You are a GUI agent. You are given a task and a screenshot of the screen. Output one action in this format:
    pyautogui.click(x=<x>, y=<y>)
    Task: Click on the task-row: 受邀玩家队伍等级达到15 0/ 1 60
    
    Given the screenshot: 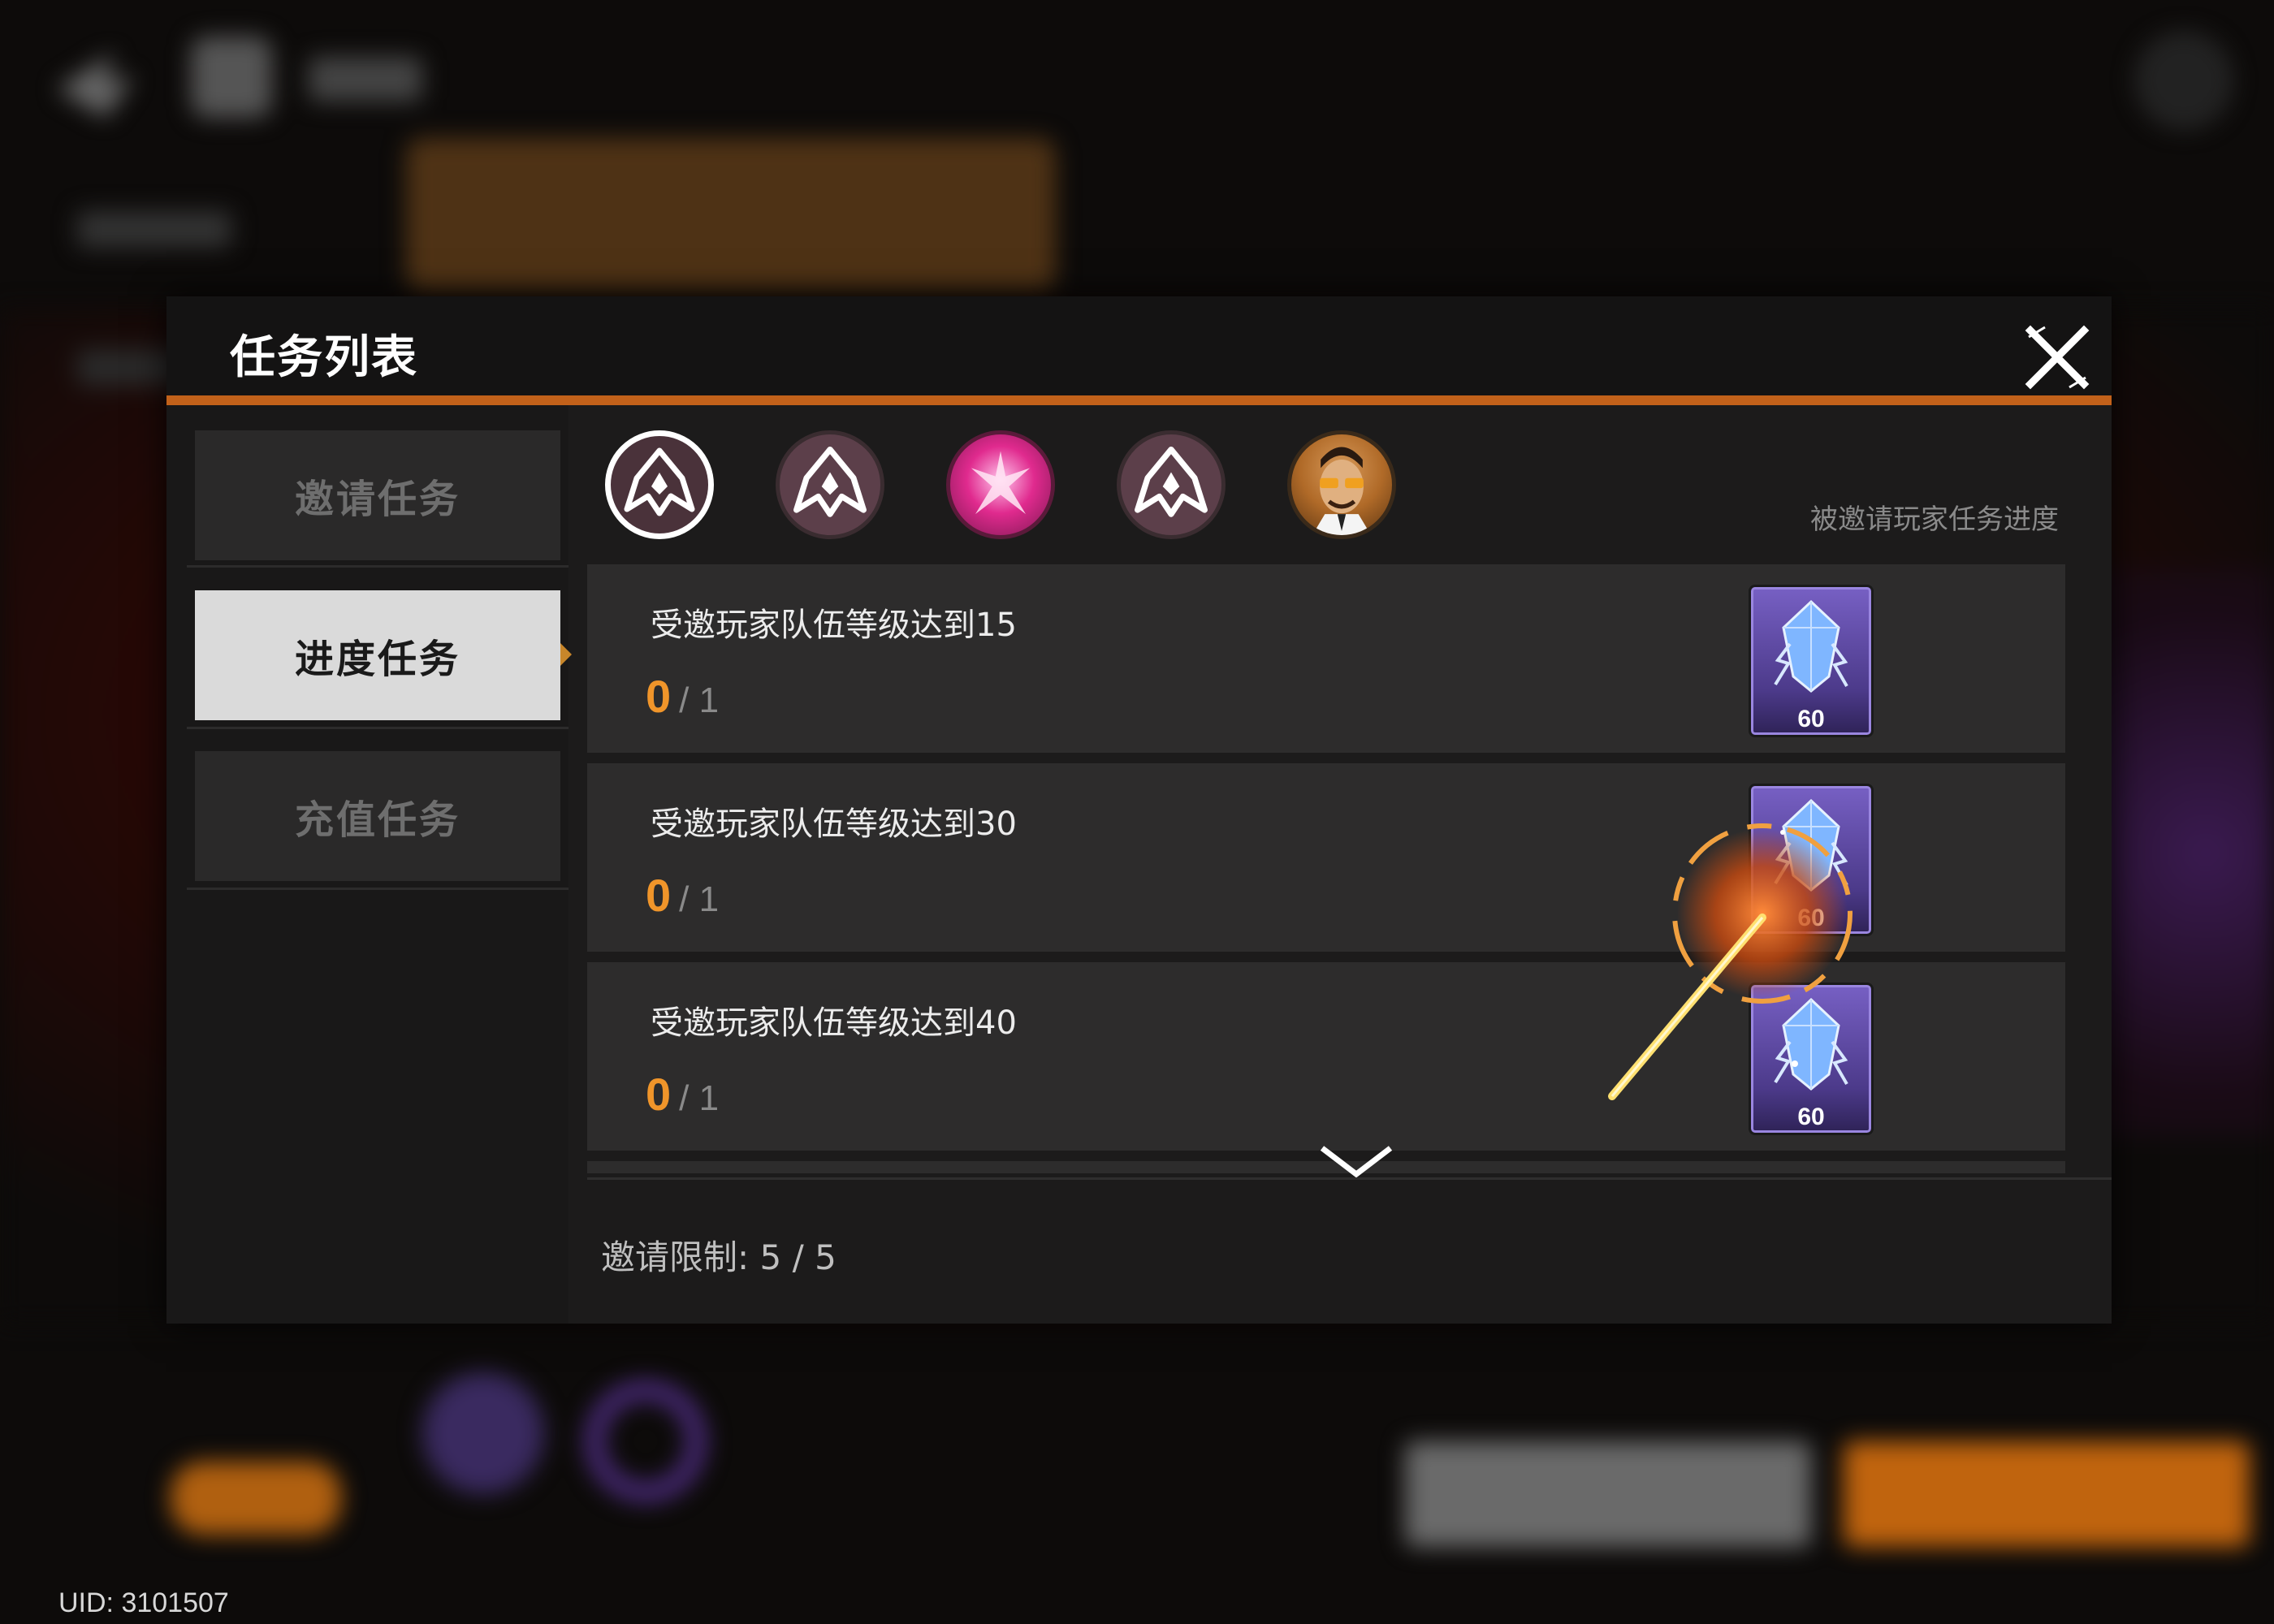 What is the action you would take?
    pyautogui.click(x=1326, y=659)
    